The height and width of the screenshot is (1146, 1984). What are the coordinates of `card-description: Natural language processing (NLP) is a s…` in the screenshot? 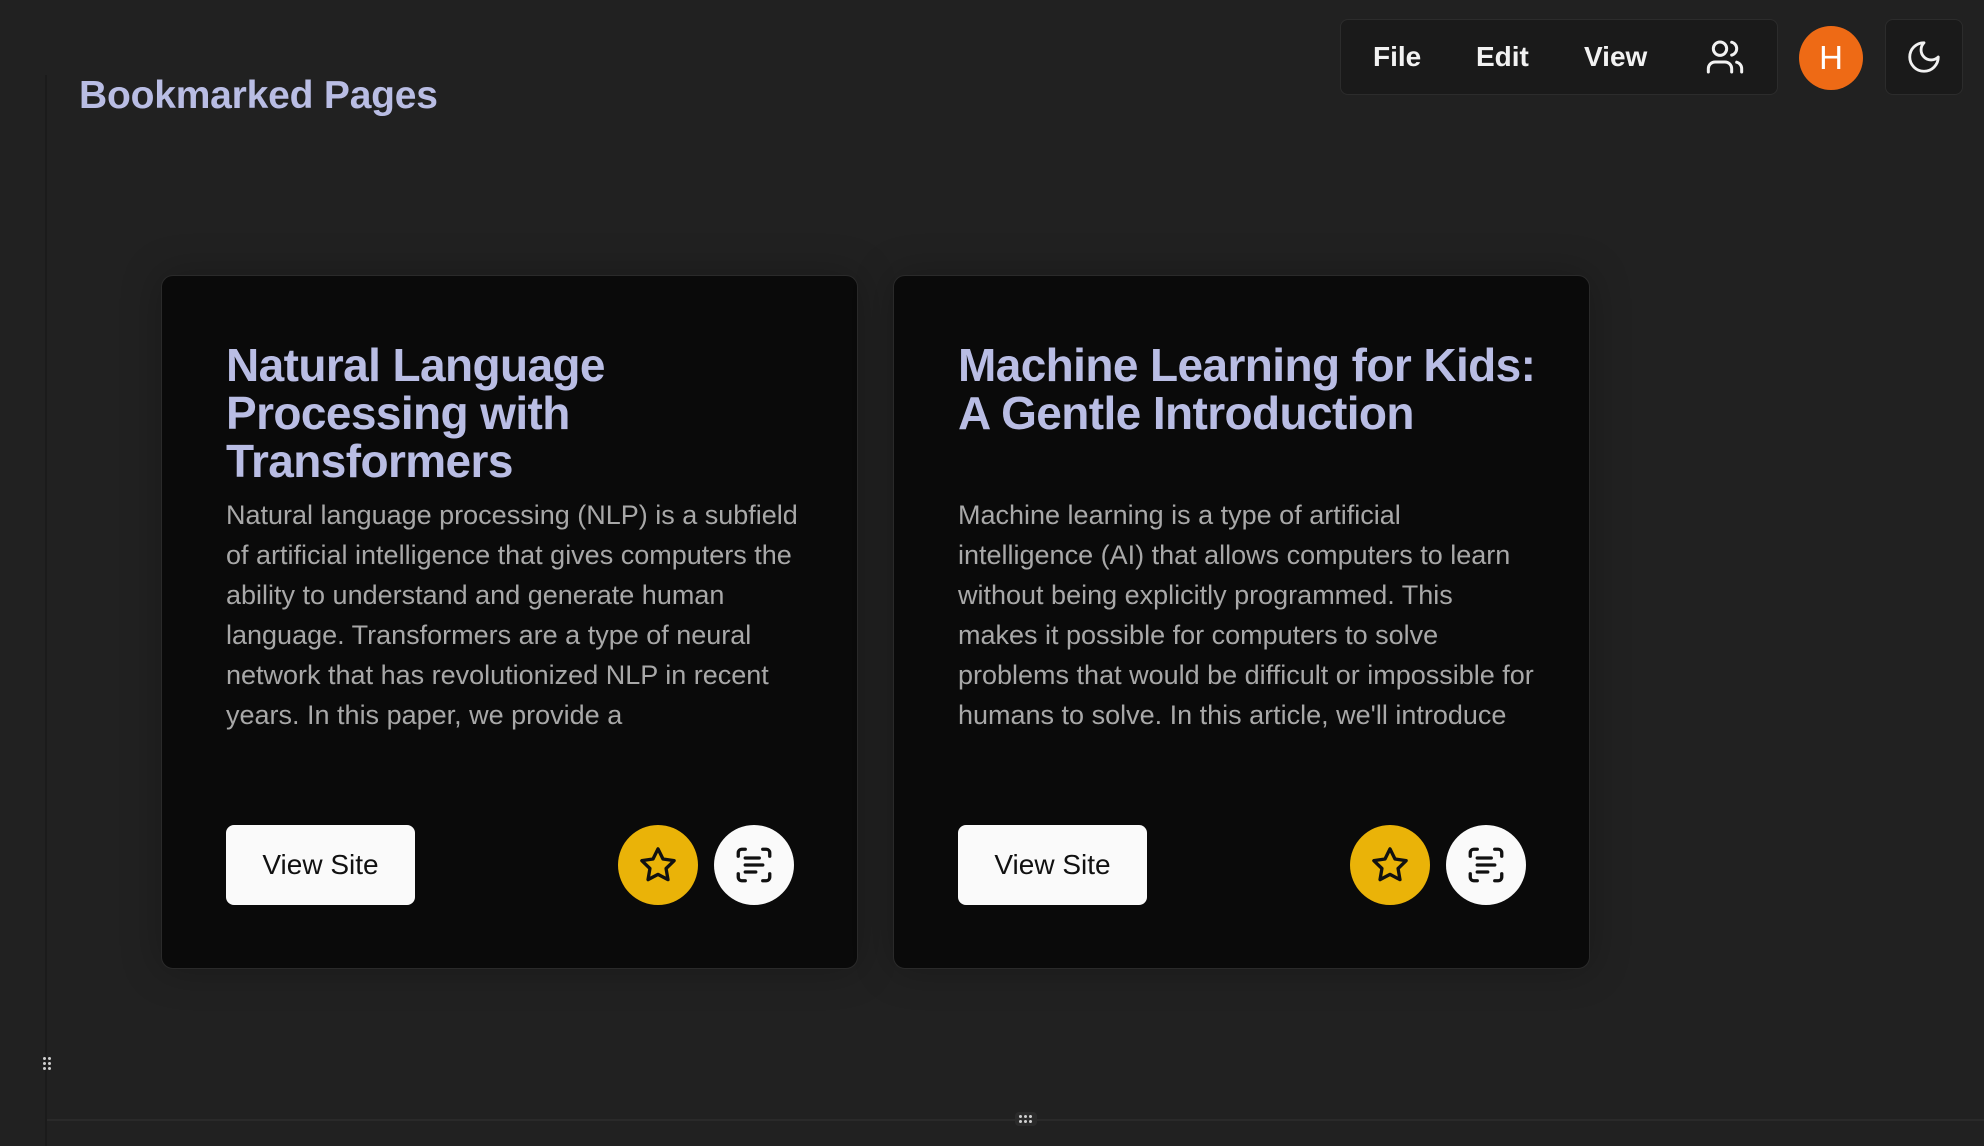 It's located at (512, 615).